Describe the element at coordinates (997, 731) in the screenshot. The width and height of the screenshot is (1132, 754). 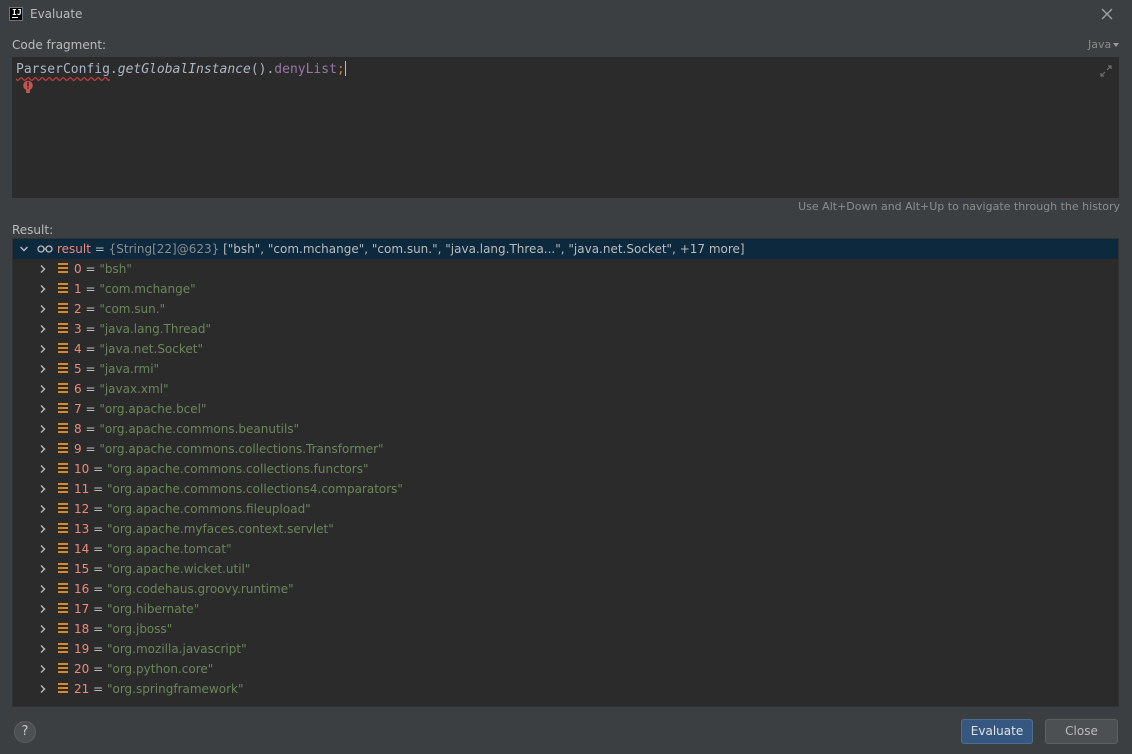
I see `evaluate-button: Evaluate` at that location.